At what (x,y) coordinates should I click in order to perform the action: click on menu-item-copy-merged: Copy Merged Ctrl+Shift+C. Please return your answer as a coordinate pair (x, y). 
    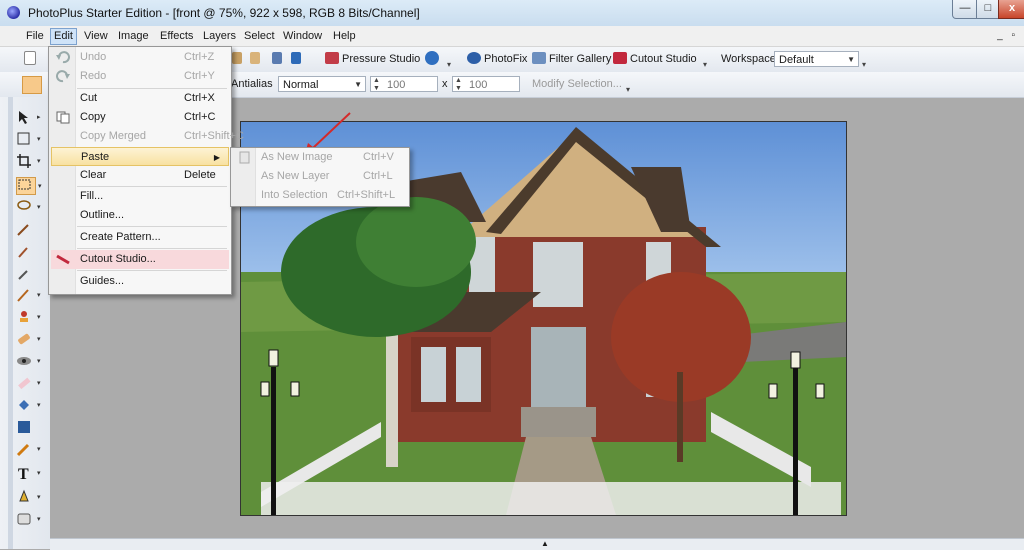
    Looking at the image, I should click on (147, 136).